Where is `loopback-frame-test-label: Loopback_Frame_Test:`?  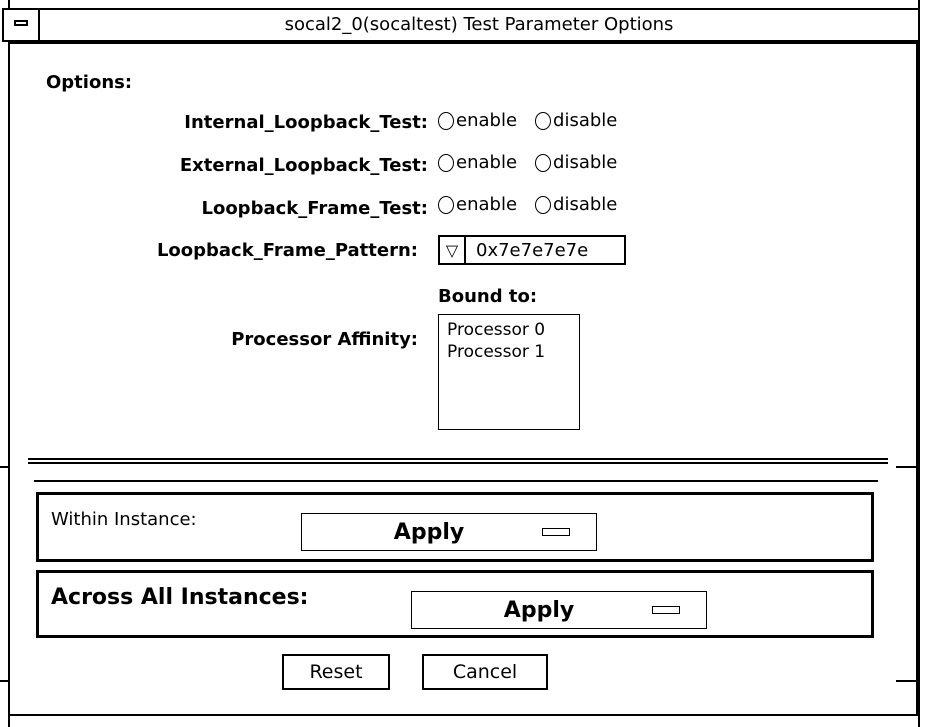 loopback-frame-test-label: Loopback_Frame_Test: is located at coordinates (314, 208).